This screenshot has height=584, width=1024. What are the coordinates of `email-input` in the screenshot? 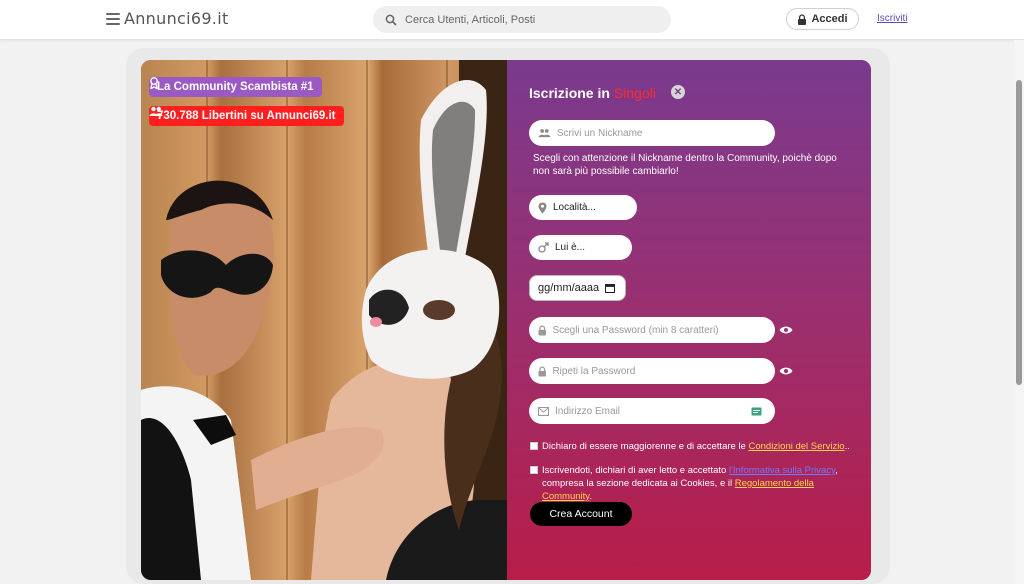 It's located at (650, 411).